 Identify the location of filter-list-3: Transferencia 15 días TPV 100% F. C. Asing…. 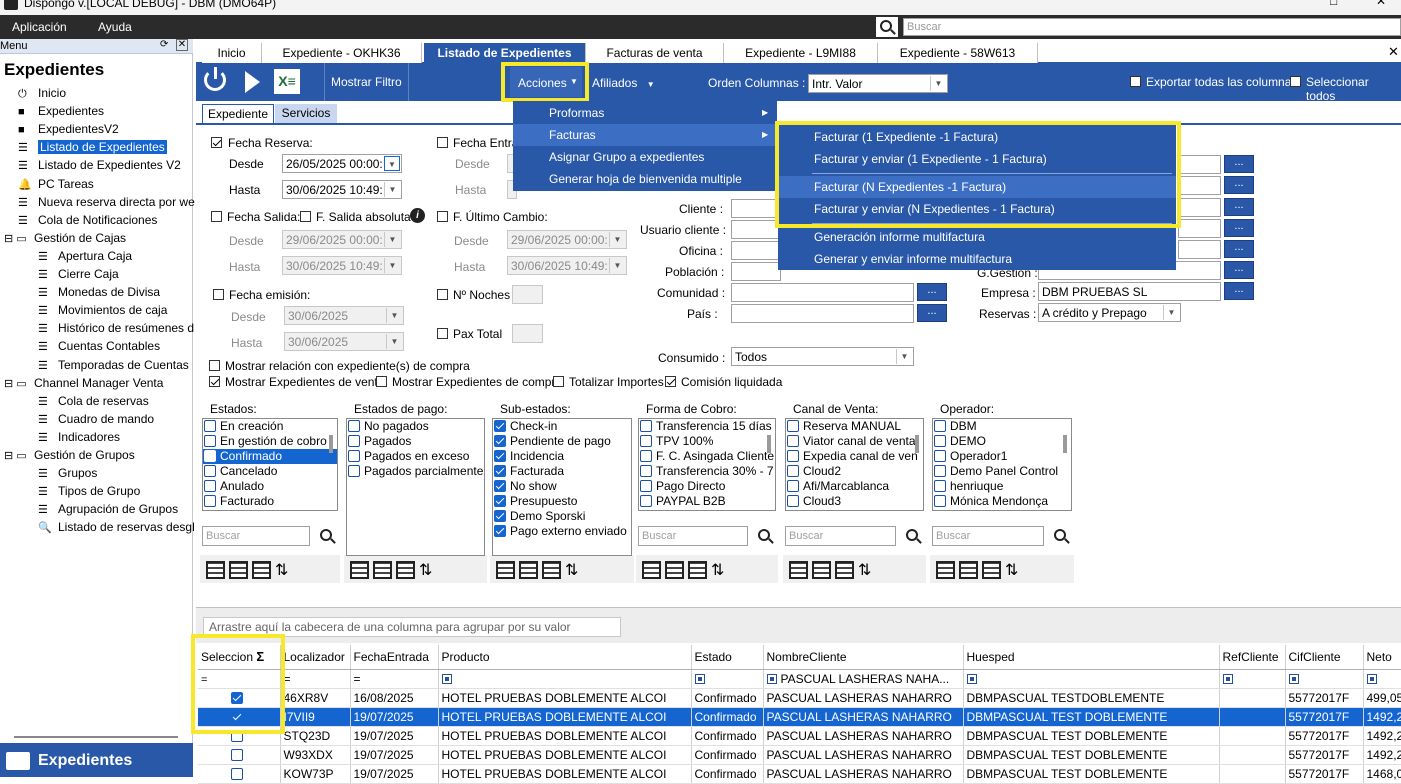
(707, 464).